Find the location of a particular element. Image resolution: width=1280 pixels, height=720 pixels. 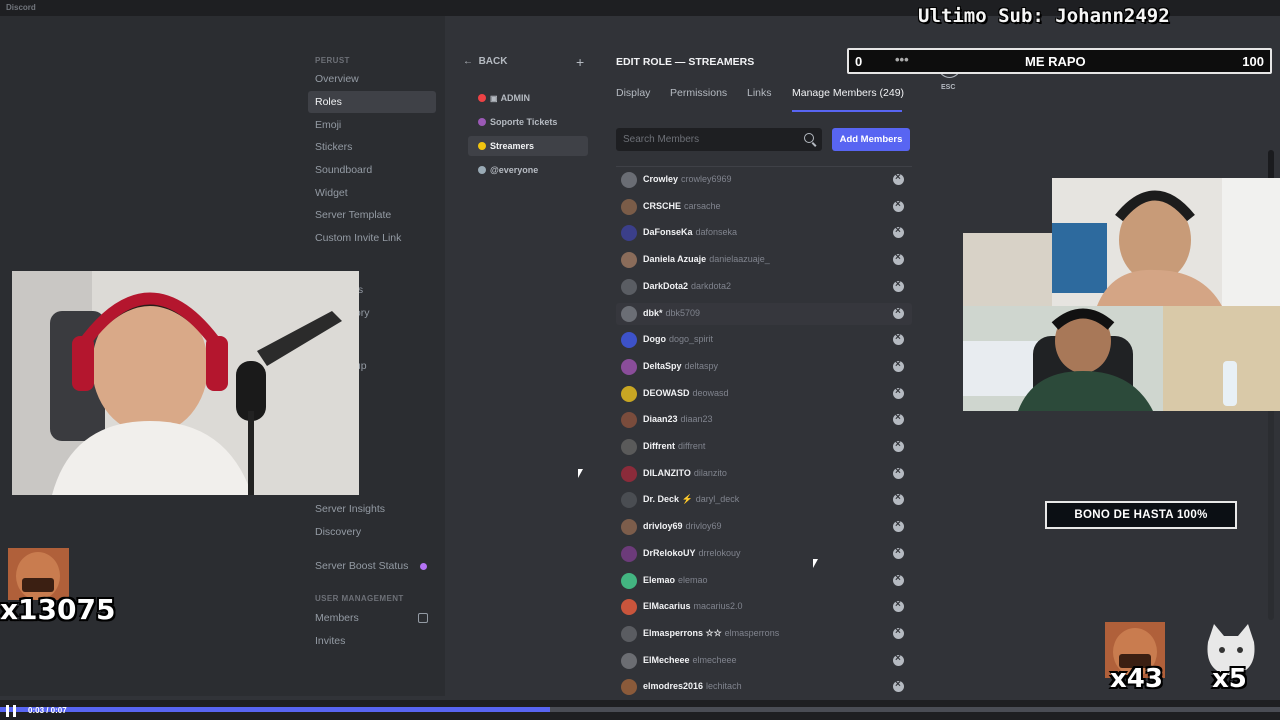

add-role-button: + is located at coordinates (580, 62).